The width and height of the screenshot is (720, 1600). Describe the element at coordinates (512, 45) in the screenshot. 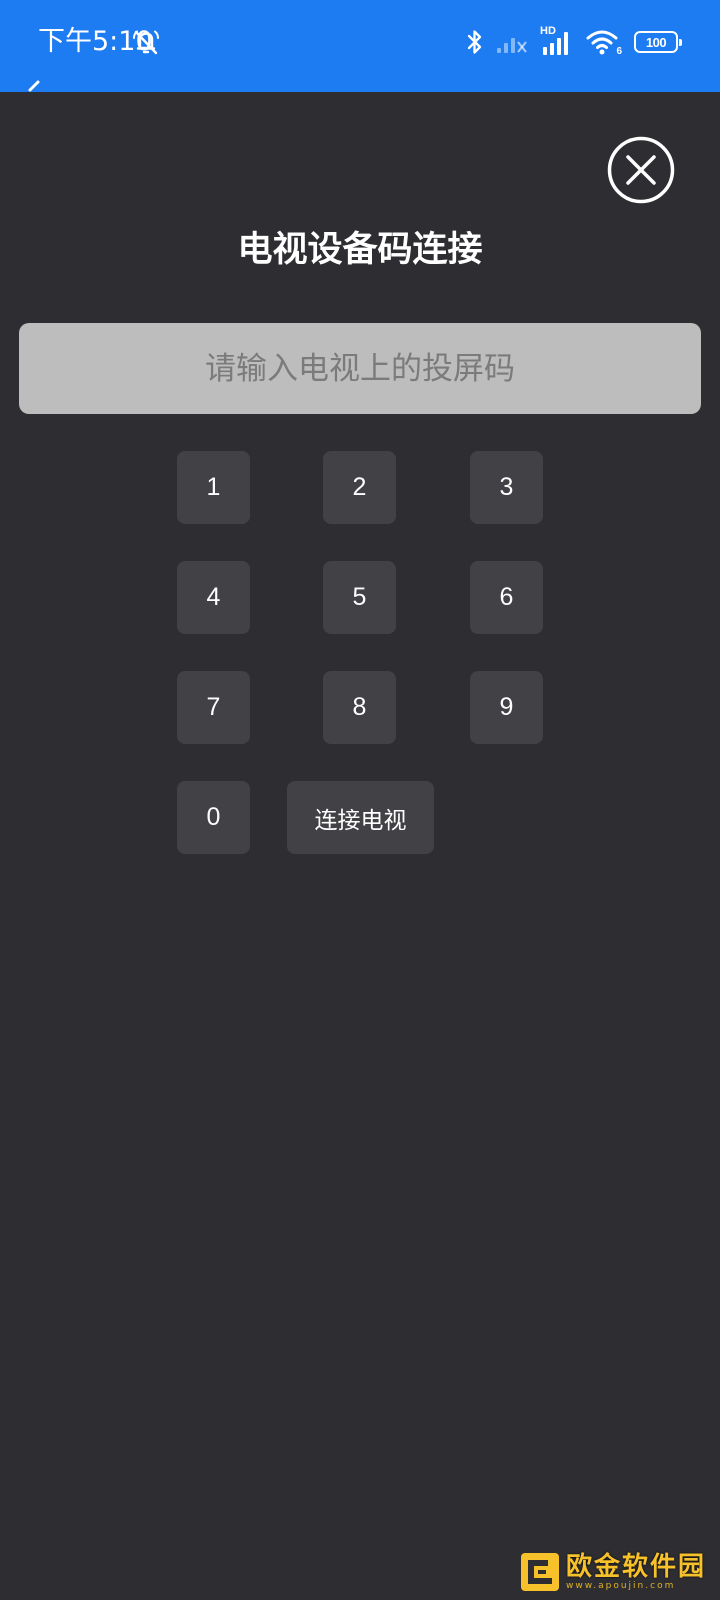

I see `signal-no-service-icon` at that location.